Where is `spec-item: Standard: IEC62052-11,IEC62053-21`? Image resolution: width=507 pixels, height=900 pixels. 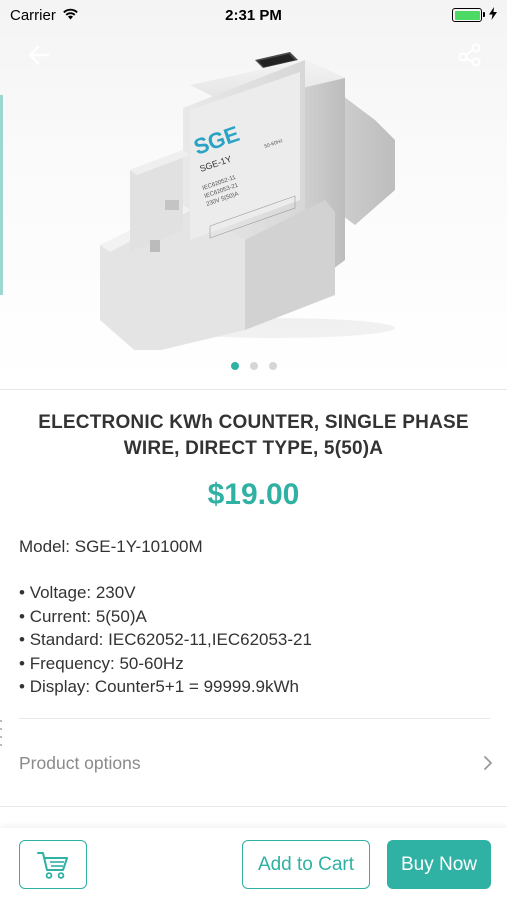 spec-item: Standard: IEC62052-11,IEC62053-21 is located at coordinates (165, 640).